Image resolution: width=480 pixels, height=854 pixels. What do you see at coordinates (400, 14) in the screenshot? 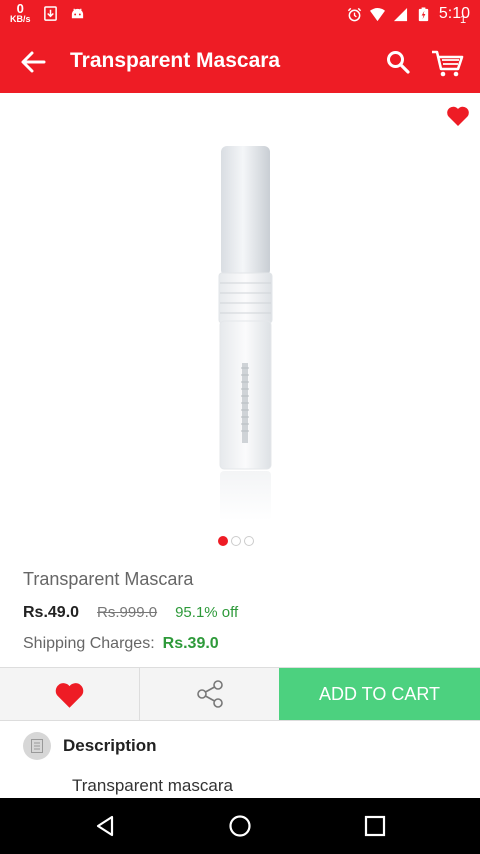
I see `signal-icon` at bounding box center [400, 14].